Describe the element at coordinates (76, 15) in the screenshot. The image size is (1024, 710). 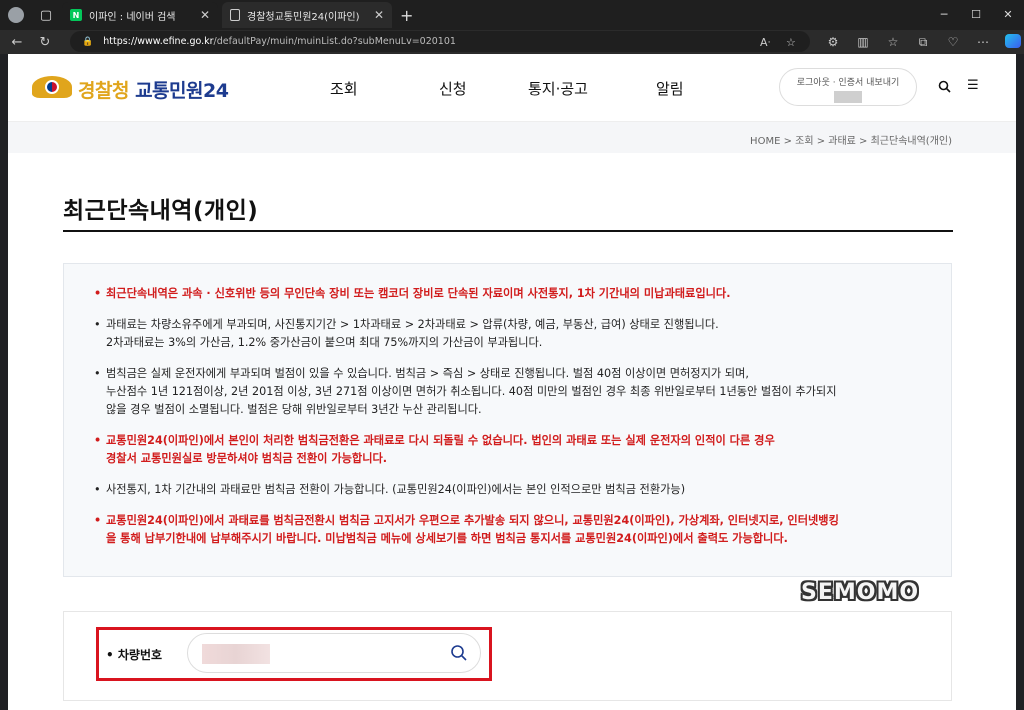
I see `naver-favicon-icon: N` at that location.